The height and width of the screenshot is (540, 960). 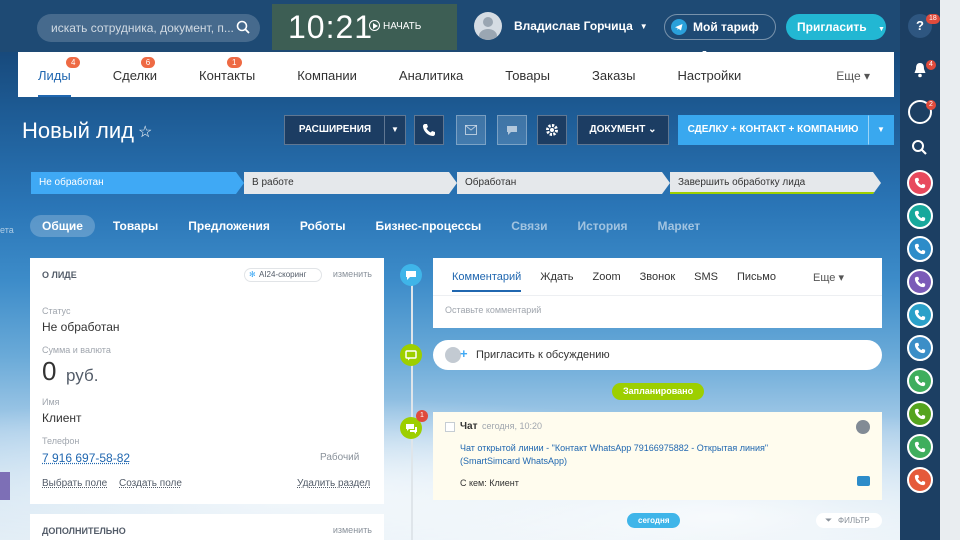 I want to click on filter-button: ⏷ ФИЛЬТР, so click(x=849, y=520).